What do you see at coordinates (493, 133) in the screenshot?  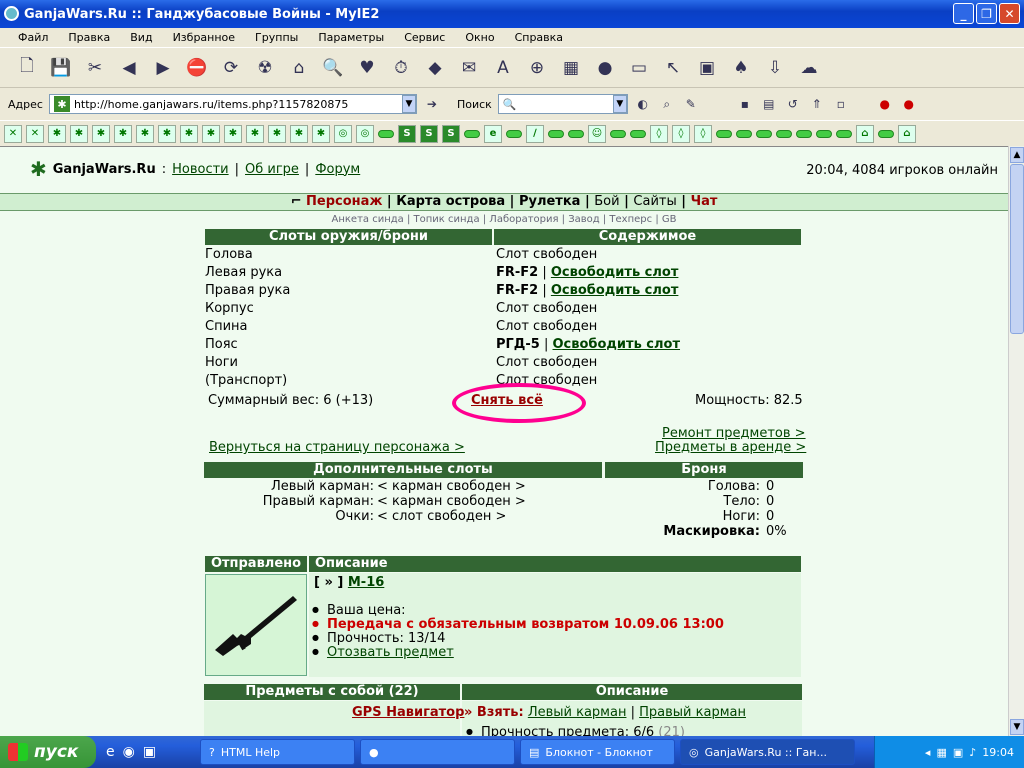 I see `e-icon: e` at bounding box center [493, 133].